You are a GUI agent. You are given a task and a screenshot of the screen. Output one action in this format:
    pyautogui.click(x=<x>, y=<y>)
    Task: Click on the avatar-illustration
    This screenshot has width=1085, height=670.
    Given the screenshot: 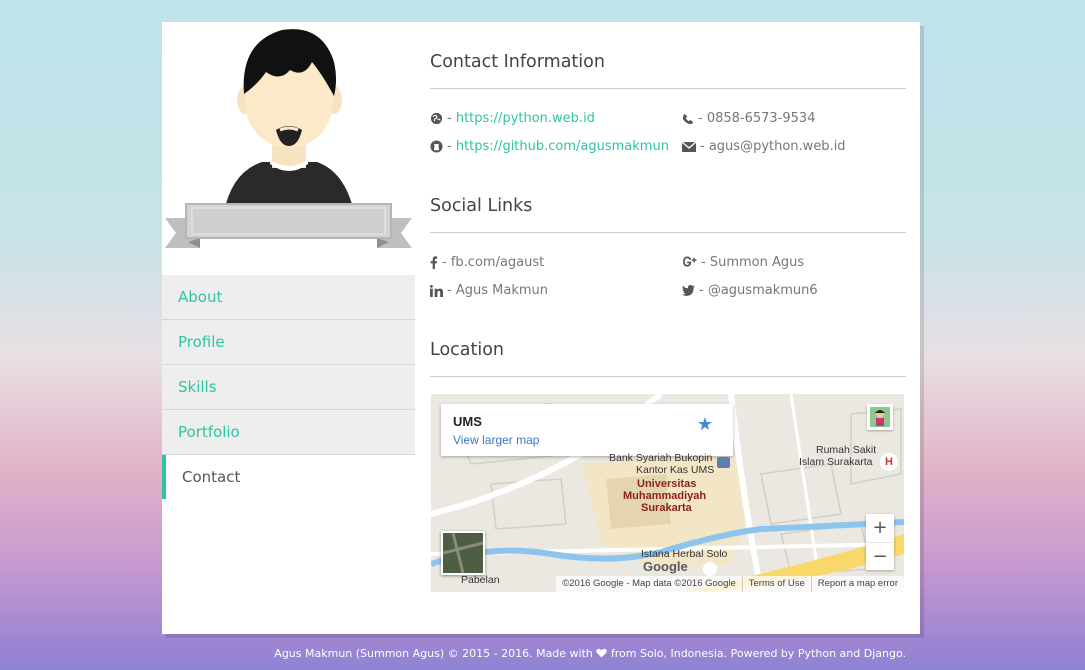 What is the action you would take?
    pyautogui.click(x=288, y=138)
    